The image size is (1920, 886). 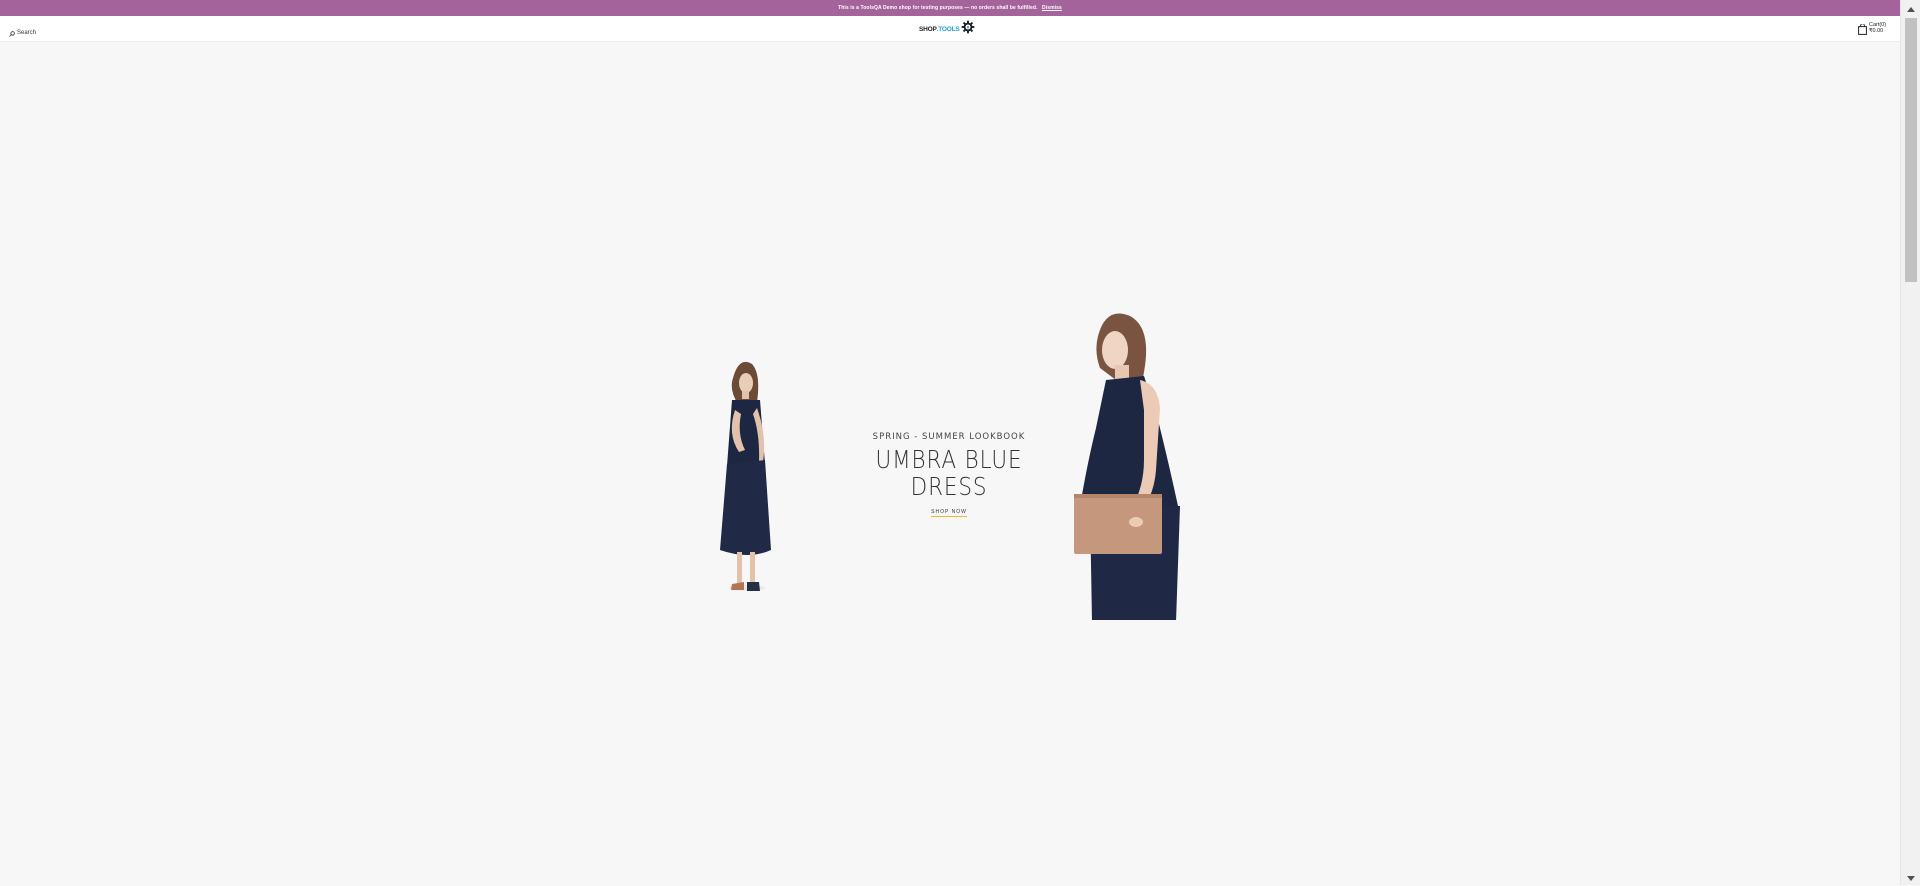 I want to click on model-image-left, so click(x=745, y=476).